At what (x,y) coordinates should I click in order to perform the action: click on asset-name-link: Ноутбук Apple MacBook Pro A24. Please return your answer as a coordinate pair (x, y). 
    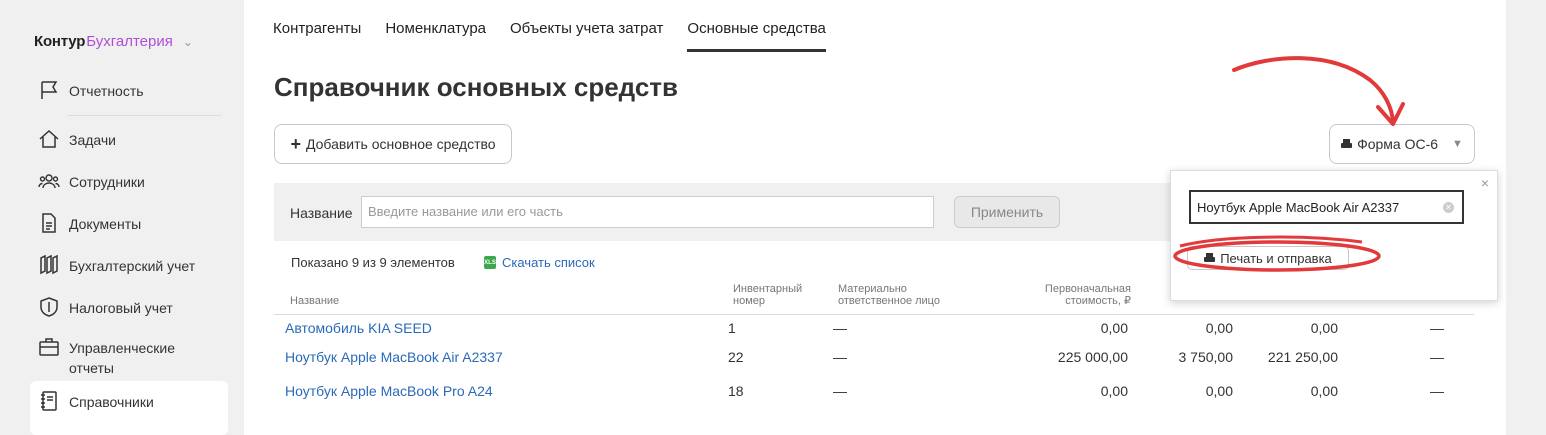
    Looking at the image, I should click on (389, 391).